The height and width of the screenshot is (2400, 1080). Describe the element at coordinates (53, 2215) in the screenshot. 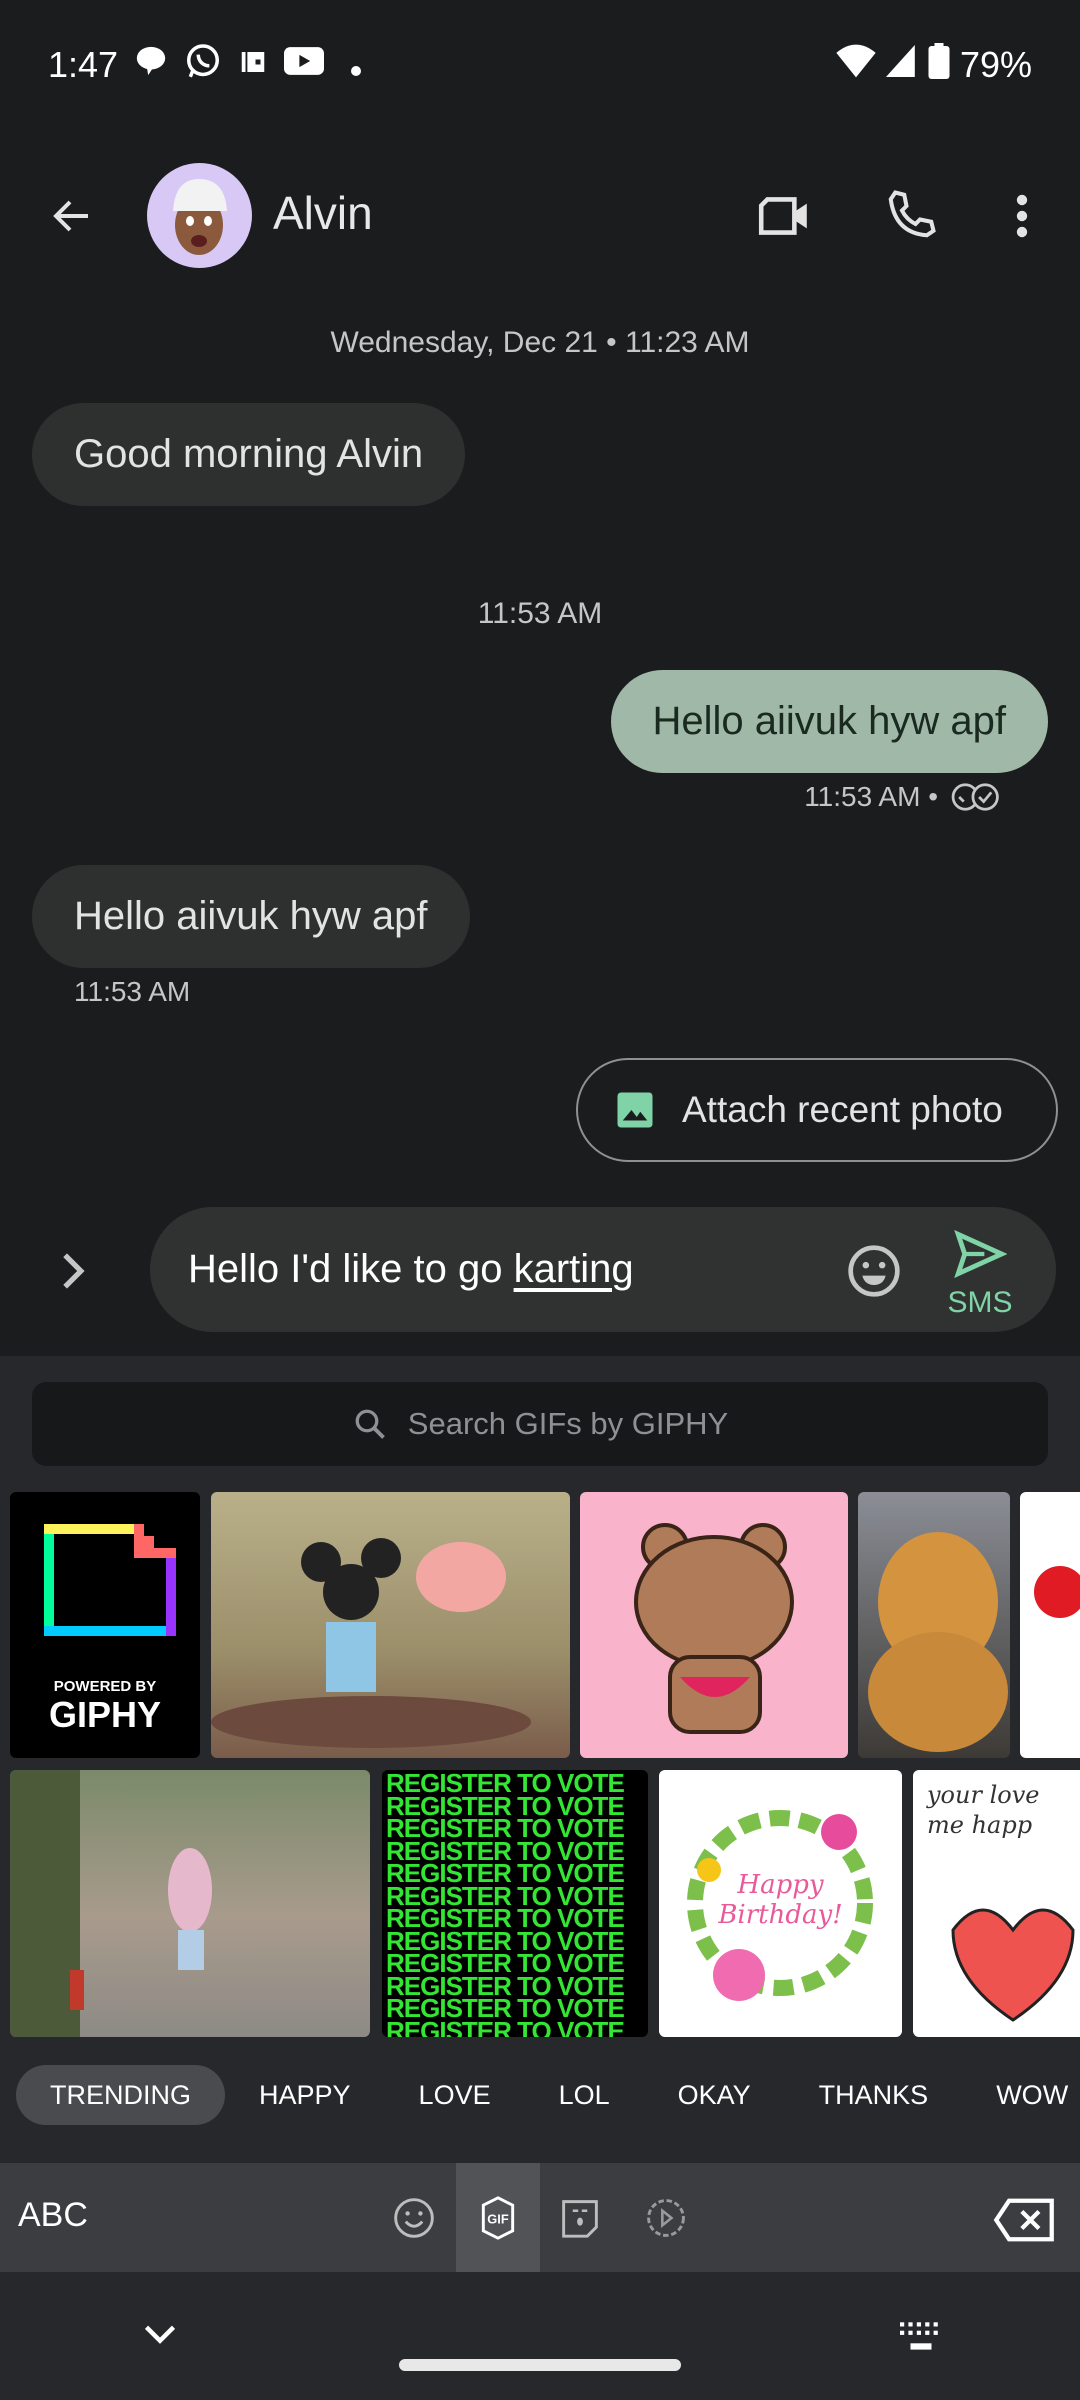

I see `abc-button: ABC` at that location.